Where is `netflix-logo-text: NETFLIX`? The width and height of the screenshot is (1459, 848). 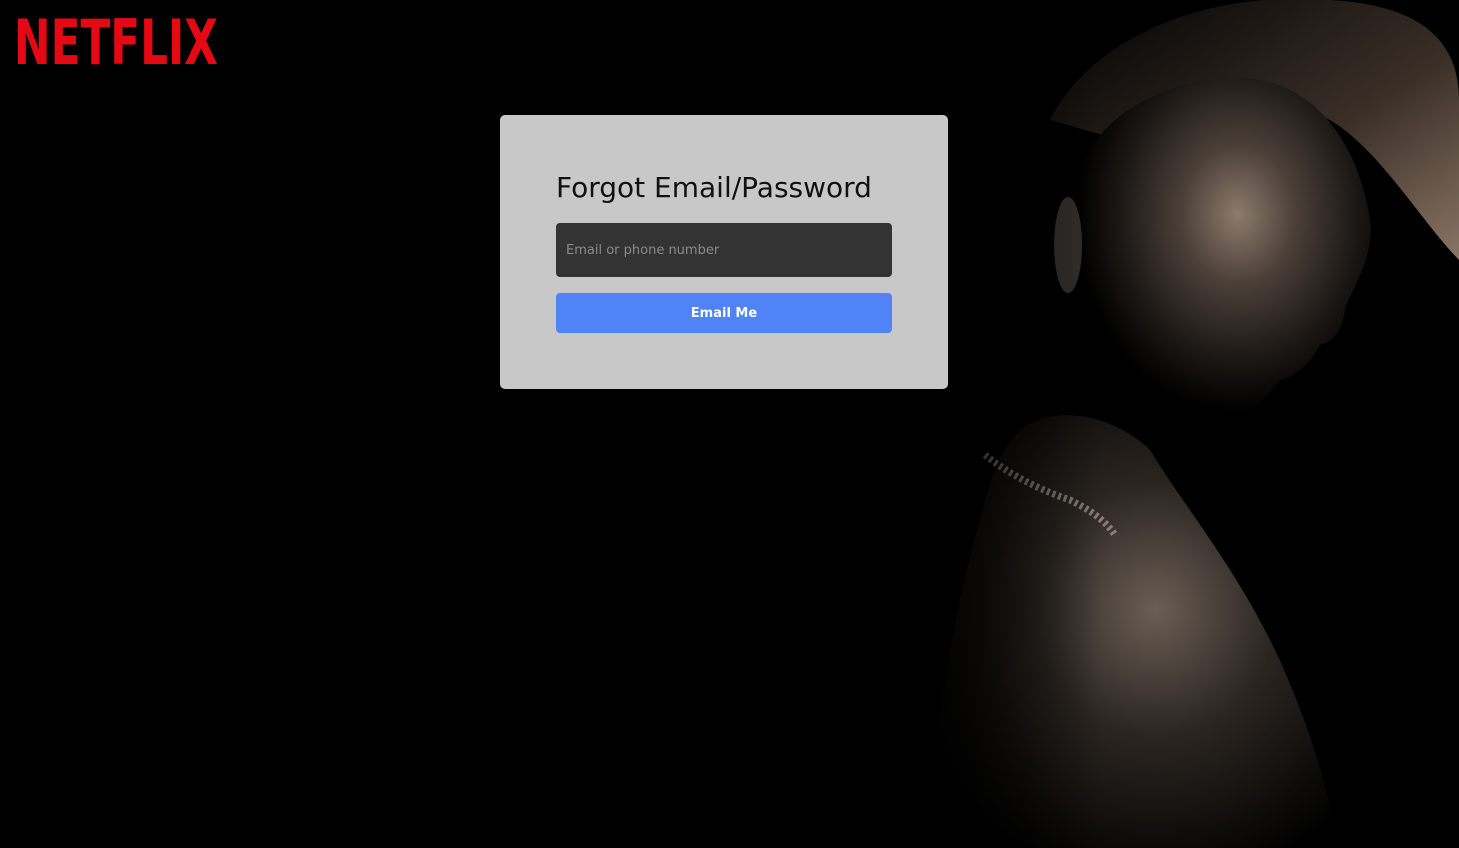 netflix-logo-text: NETFLIX is located at coordinates (116, 38).